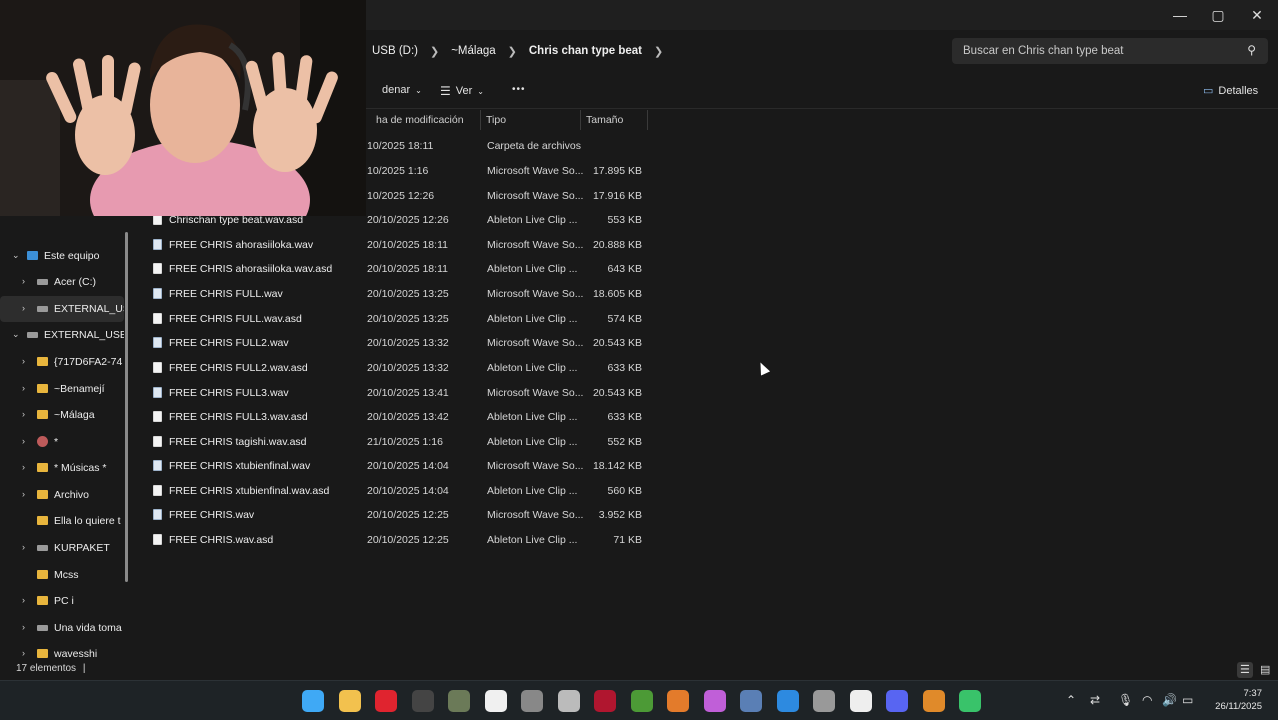 This screenshot has height=720, width=1278. Describe the element at coordinates (1095, 700) in the screenshot. I see `tray-app-icon: ⇄` at that location.